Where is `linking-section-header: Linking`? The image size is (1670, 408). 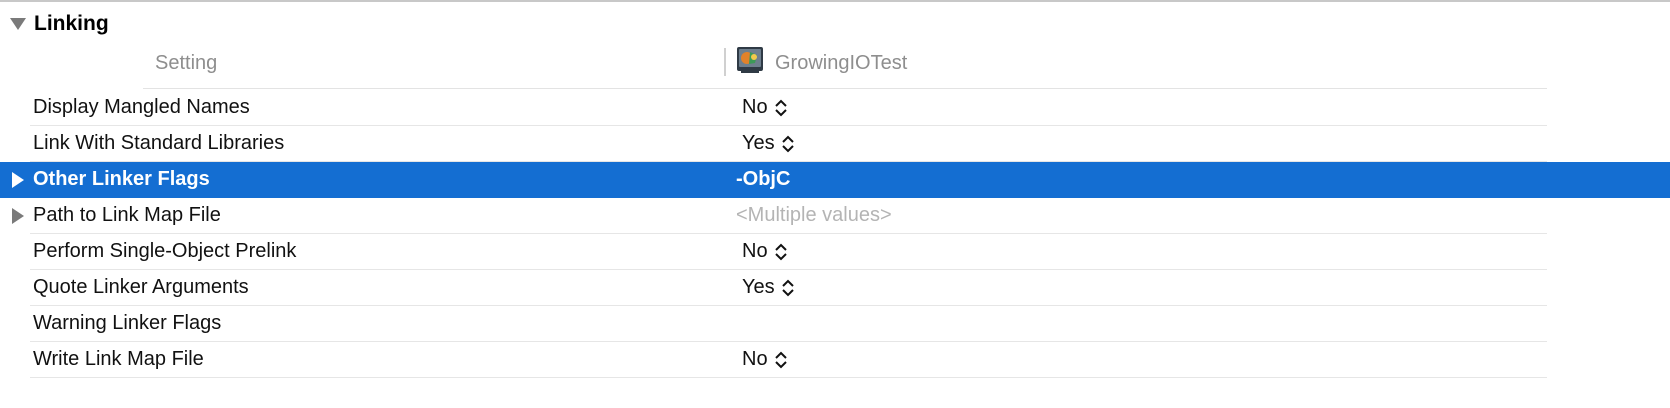
linking-section-header: Linking is located at coordinates (59, 24).